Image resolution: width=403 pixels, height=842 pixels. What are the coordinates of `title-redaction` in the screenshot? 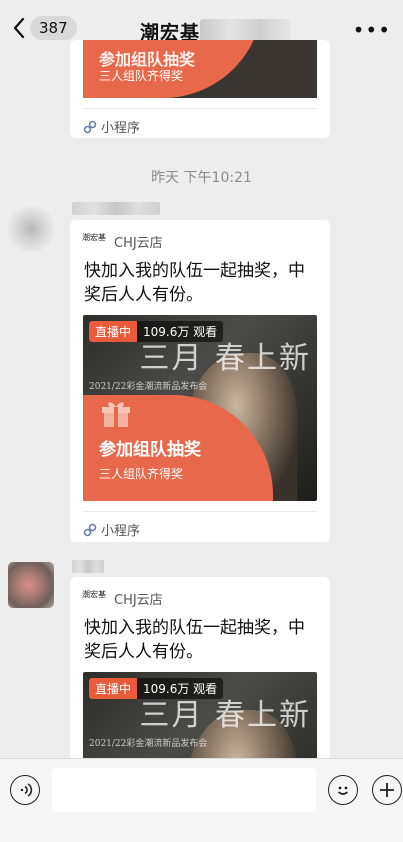 It's located at (245, 30).